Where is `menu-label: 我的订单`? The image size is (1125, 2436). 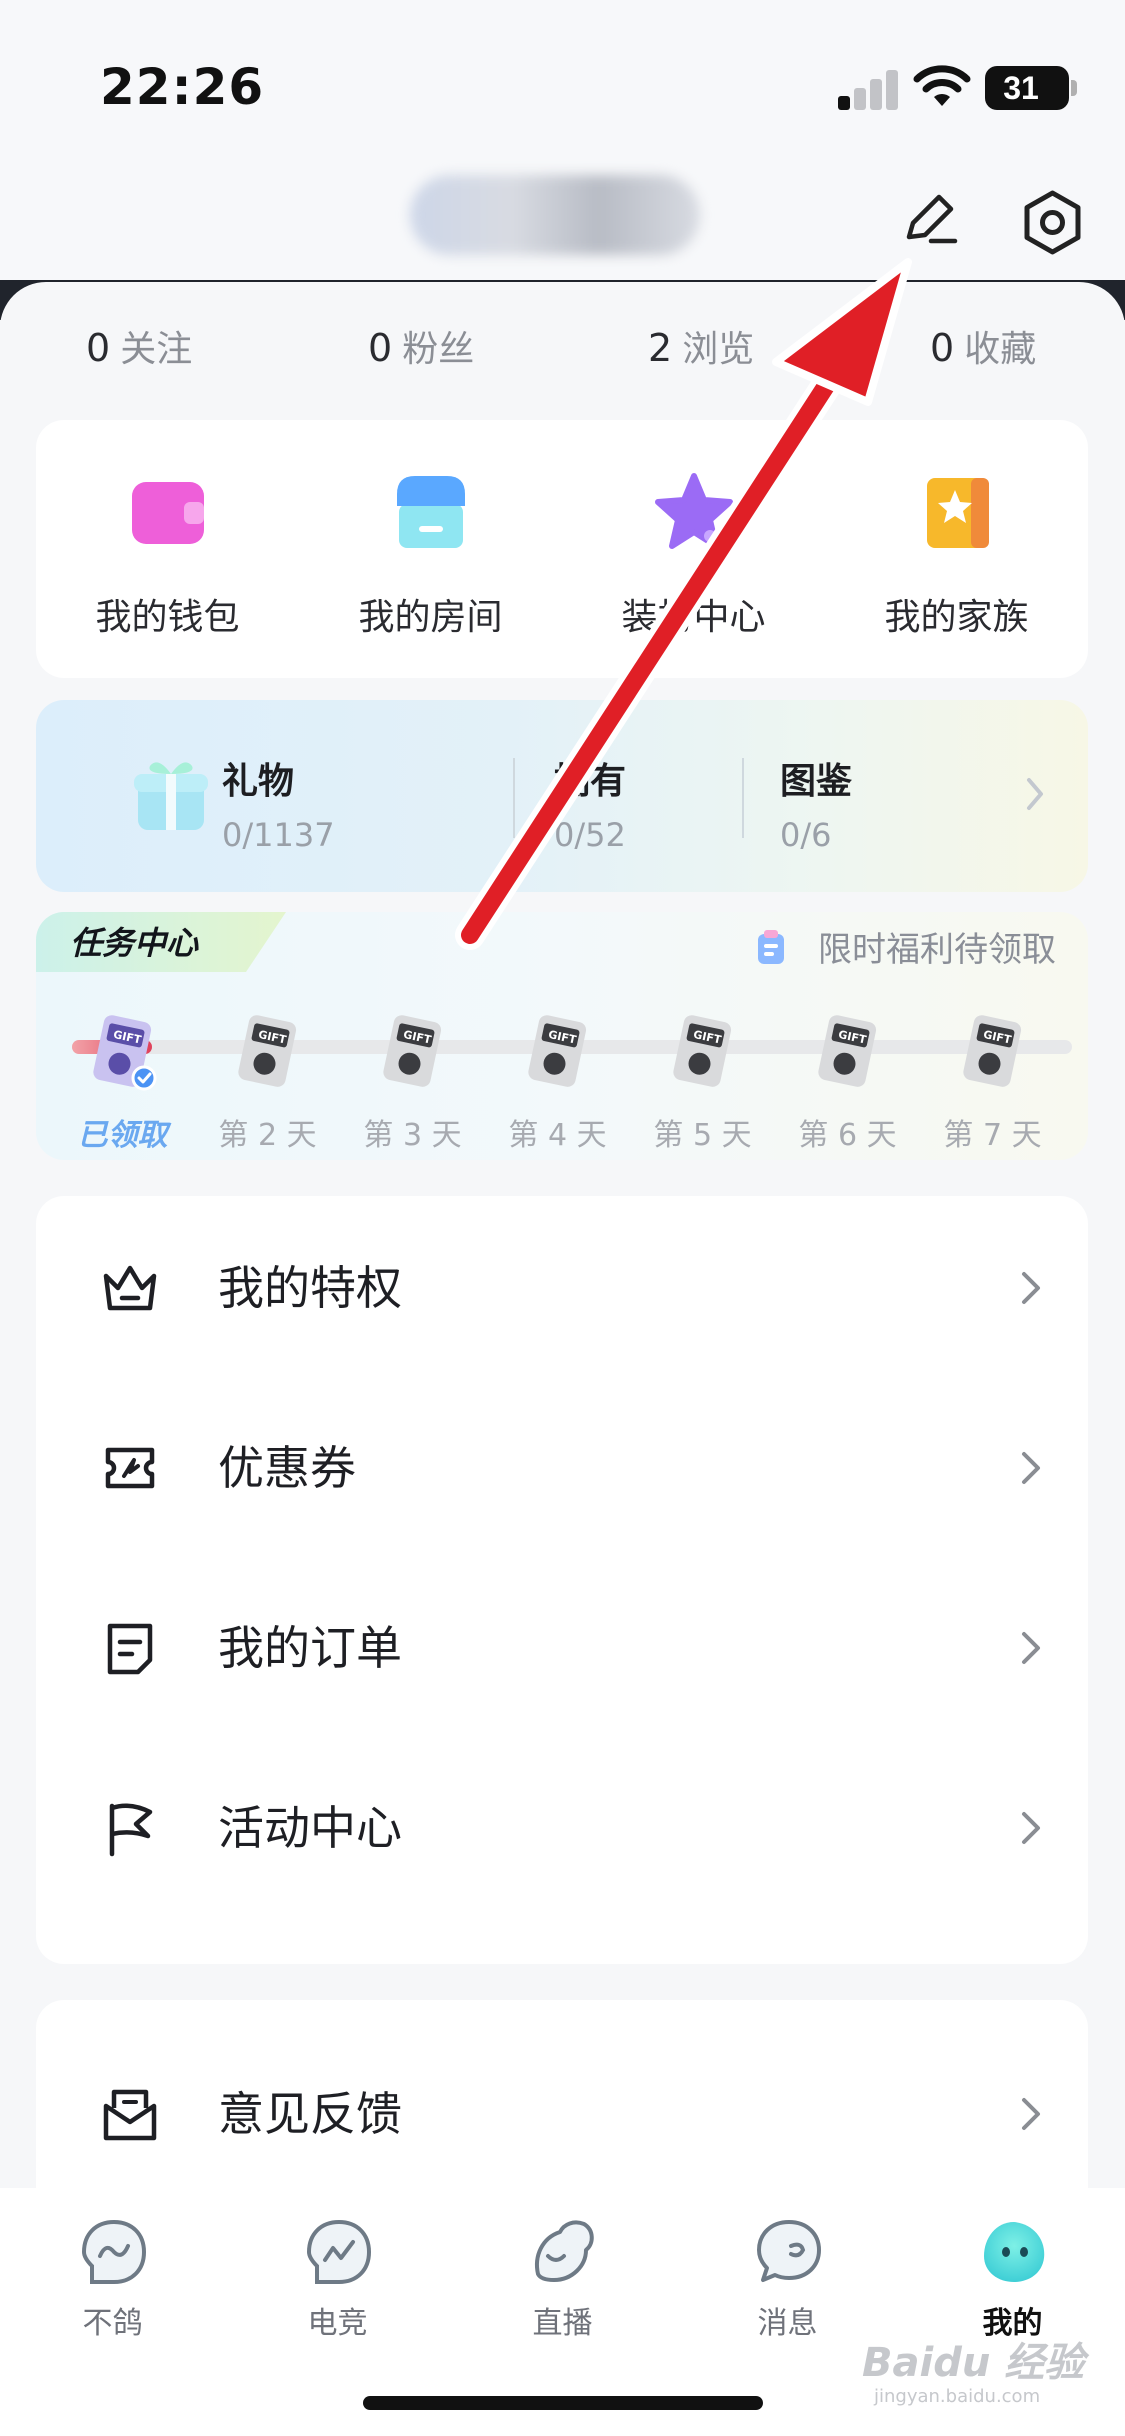 menu-label: 我的订单 is located at coordinates (310, 1648).